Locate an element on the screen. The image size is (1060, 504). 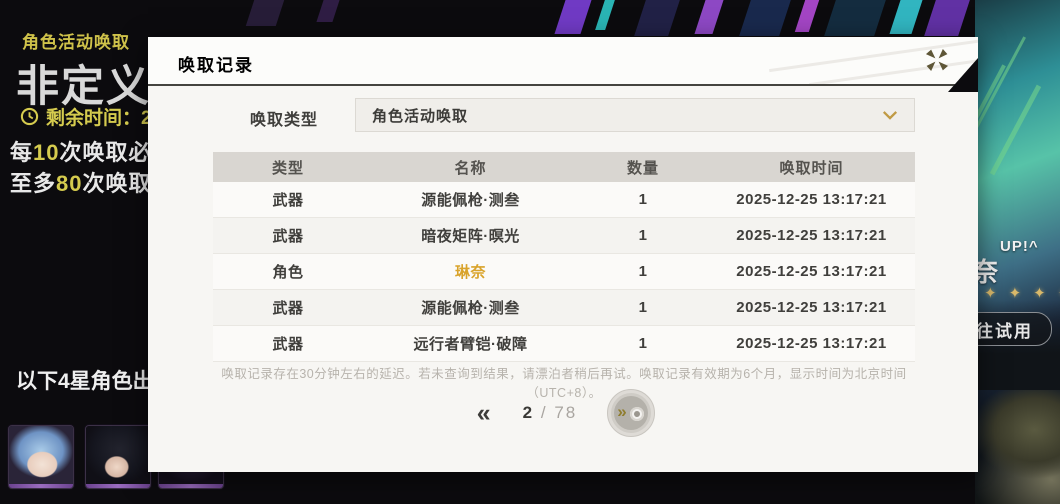
dialog-header: 唤取记录 is located at coordinates (563, 60).